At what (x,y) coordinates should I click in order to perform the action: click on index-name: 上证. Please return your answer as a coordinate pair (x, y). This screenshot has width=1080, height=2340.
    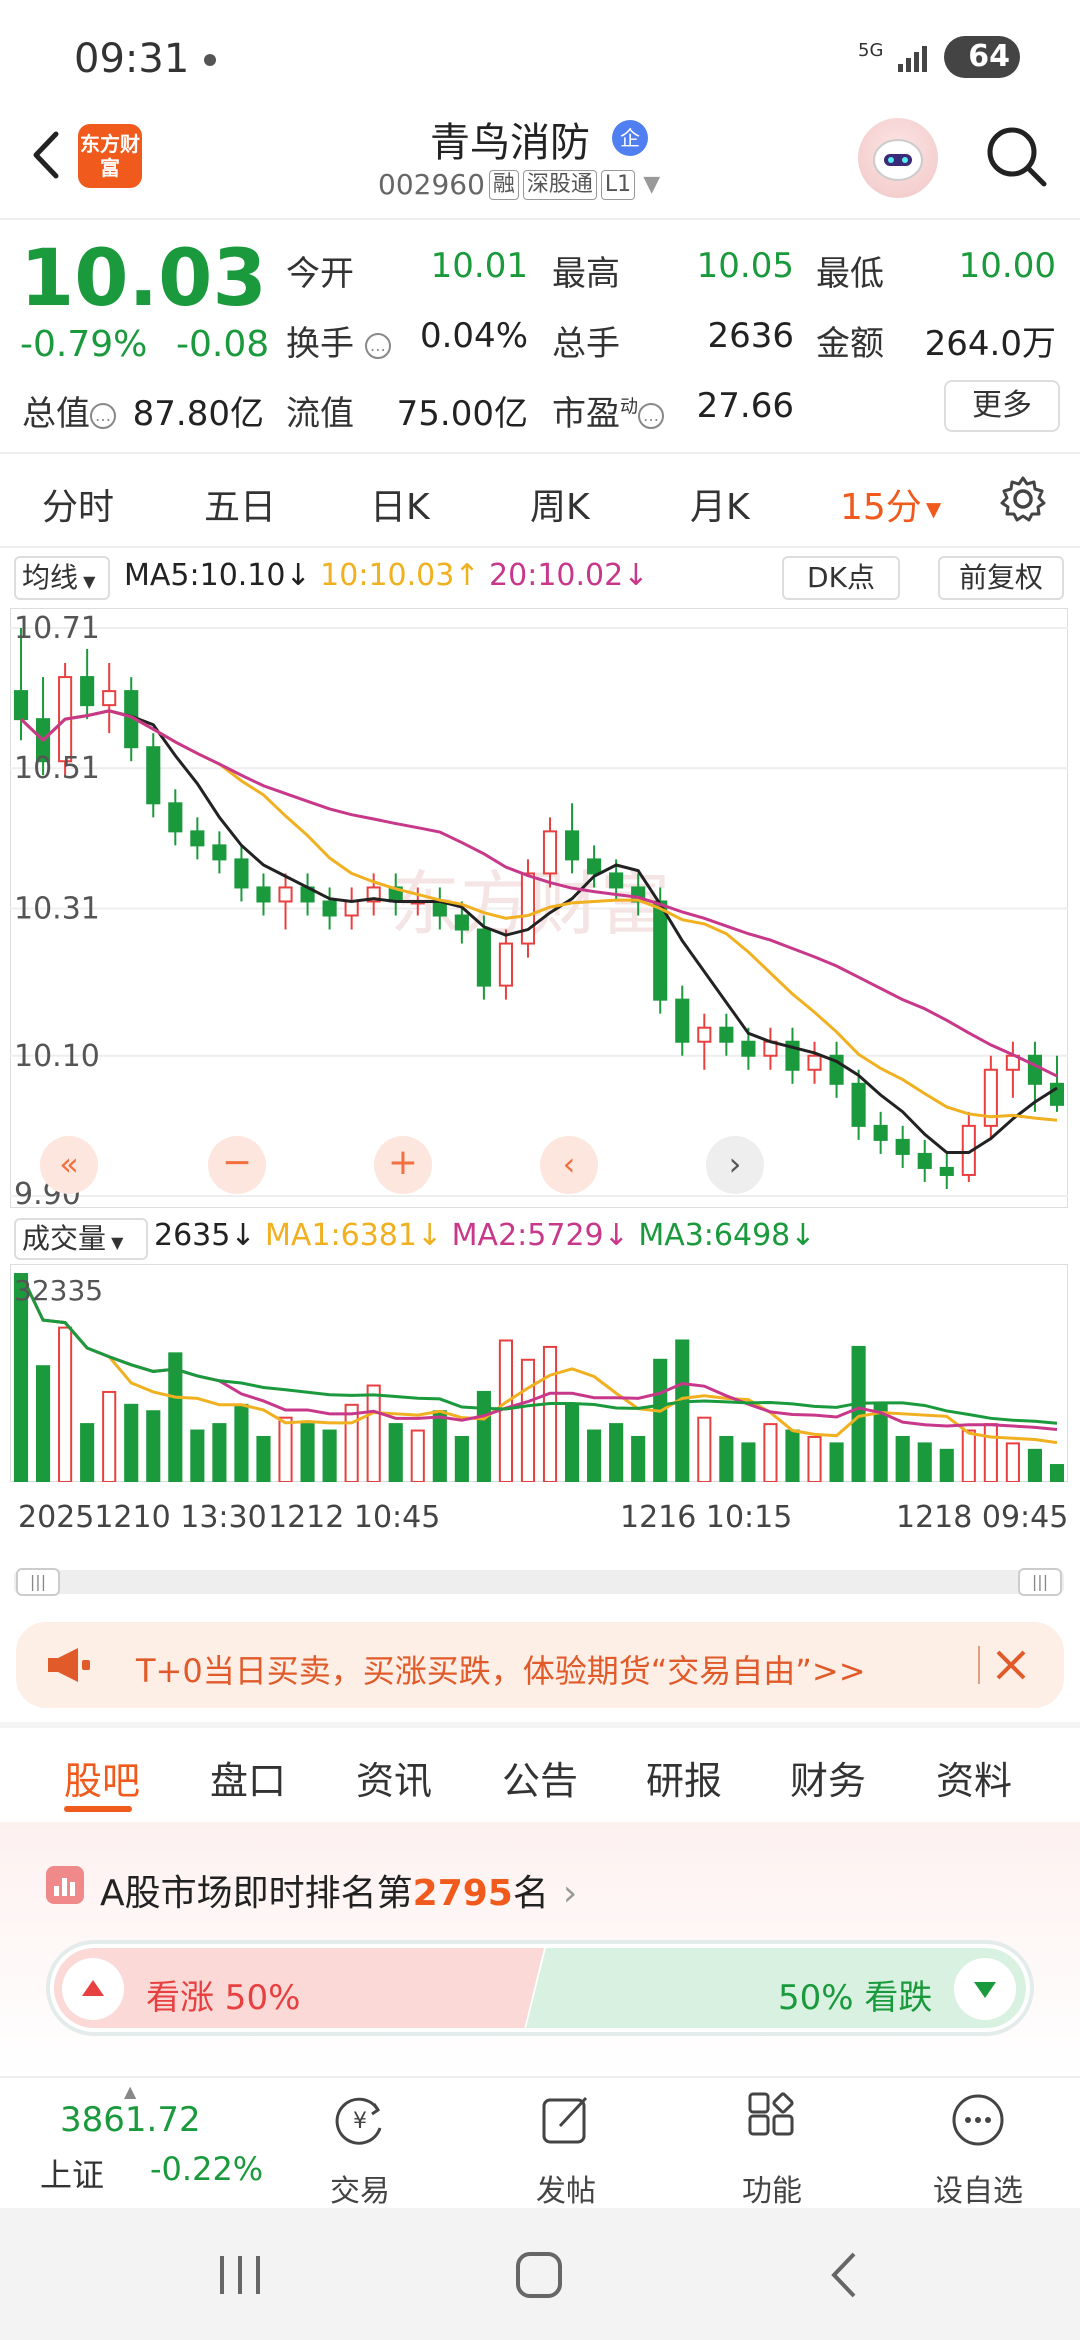
    Looking at the image, I should click on (72, 2173).